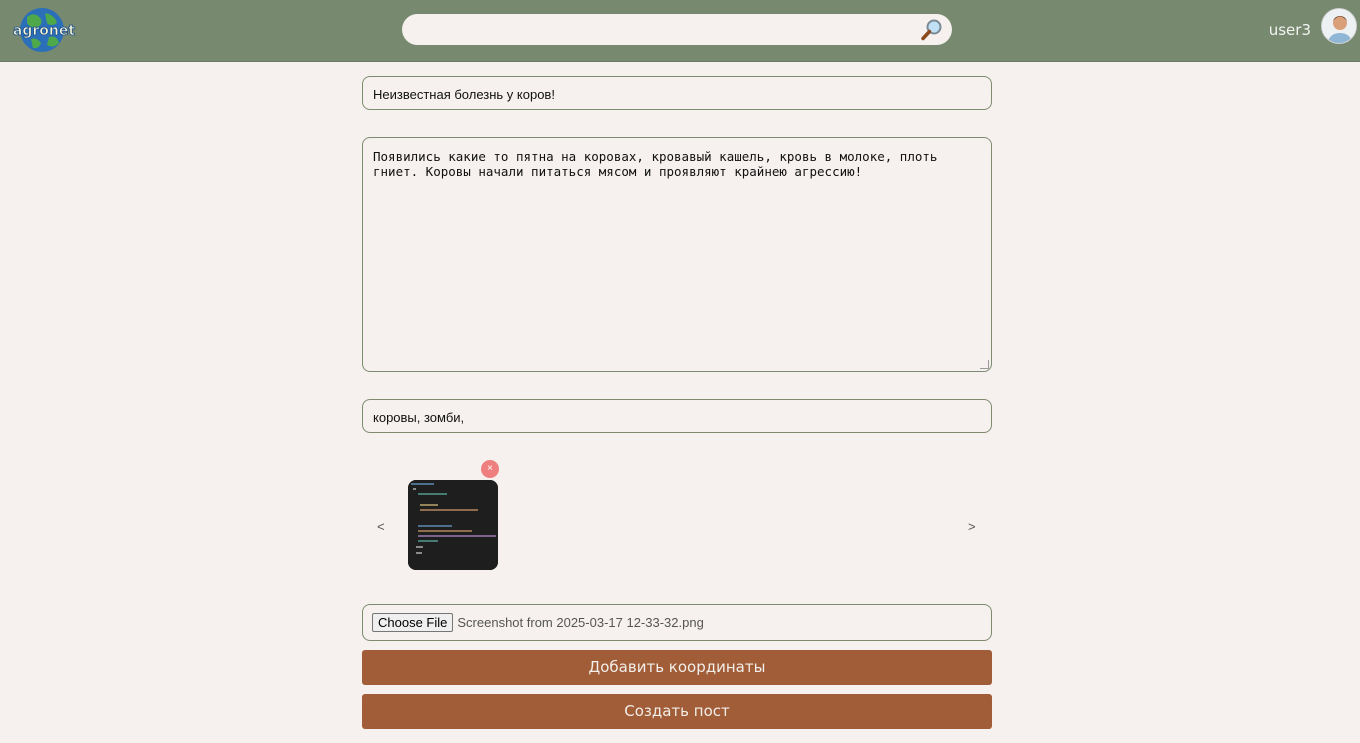 The height and width of the screenshot is (743, 1360). I want to click on selected-file-name: Screenshot from 2025-03-17 12-33-32.png, so click(580, 622).